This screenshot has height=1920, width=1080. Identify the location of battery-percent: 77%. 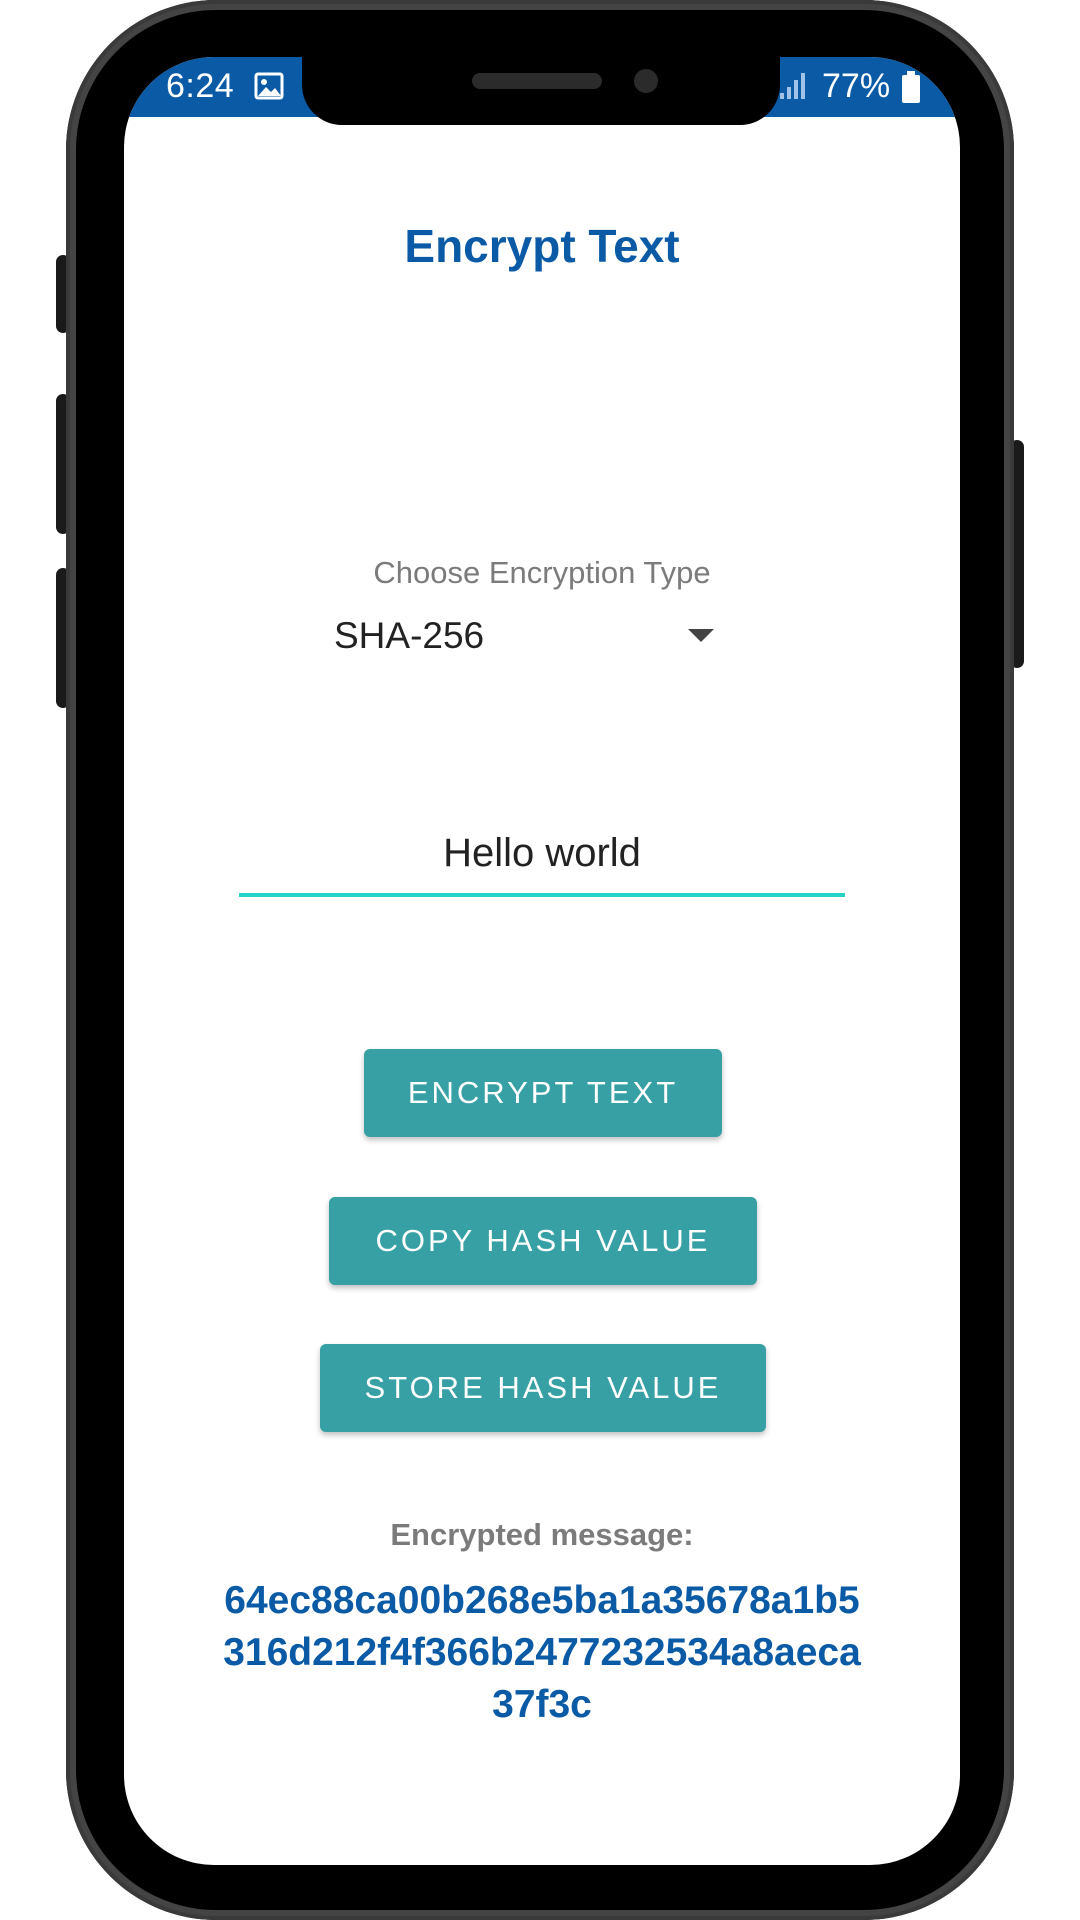
(856, 86).